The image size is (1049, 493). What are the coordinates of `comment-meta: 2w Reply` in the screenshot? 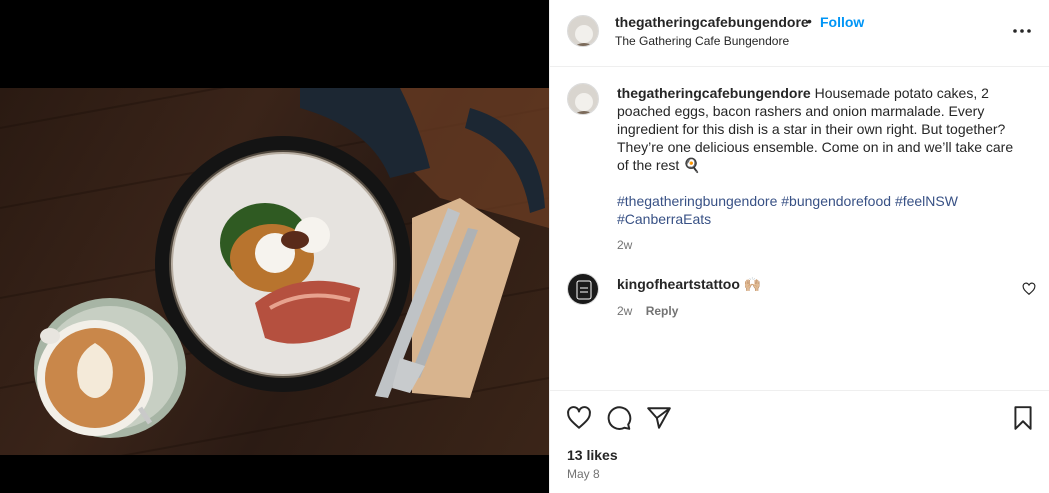 It's located at (807, 311).